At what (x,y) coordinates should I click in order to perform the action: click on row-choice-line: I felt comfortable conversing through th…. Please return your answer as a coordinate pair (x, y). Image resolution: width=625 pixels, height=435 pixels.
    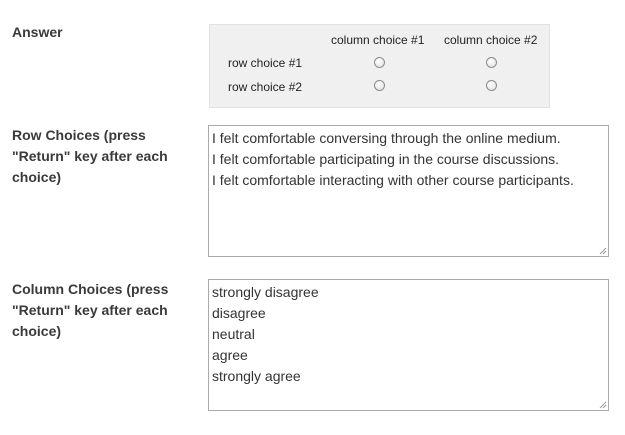
    Looking at the image, I should click on (386, 138).